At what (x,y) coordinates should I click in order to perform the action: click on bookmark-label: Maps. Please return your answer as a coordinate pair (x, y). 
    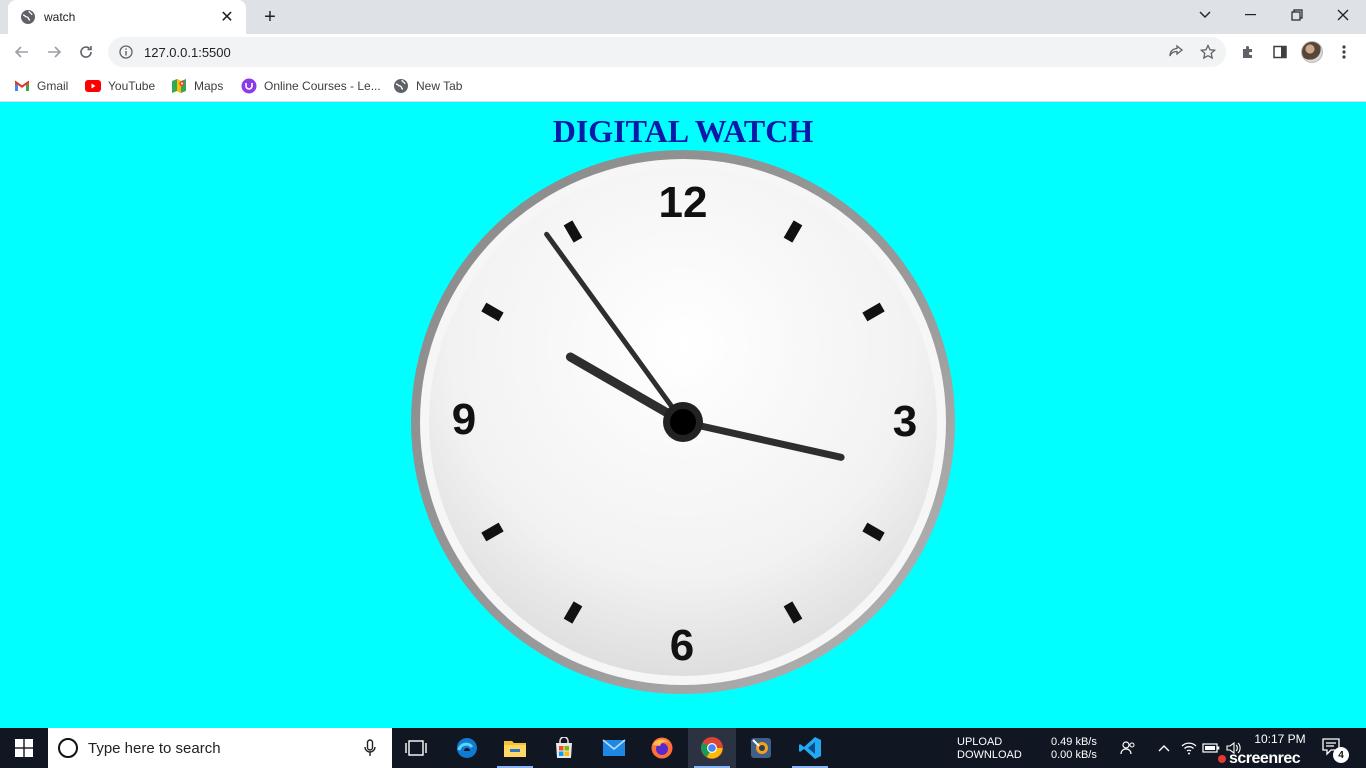
    Looking at the image, I should click on (209, 86).